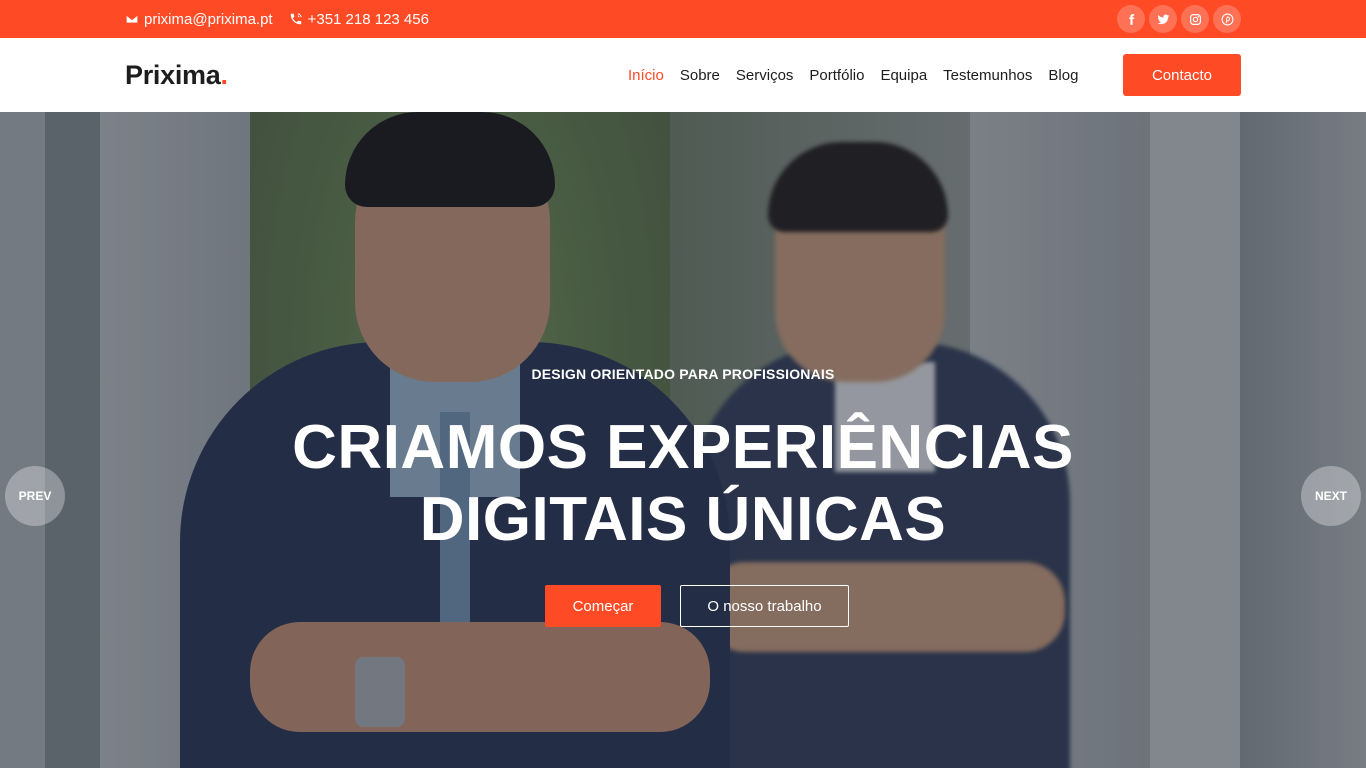 This screenshot has height=768, width=1366. What do you see at coordinates (296, 19) in the screenshot?
I see `phone-icon` at bounding box center [296, 19].